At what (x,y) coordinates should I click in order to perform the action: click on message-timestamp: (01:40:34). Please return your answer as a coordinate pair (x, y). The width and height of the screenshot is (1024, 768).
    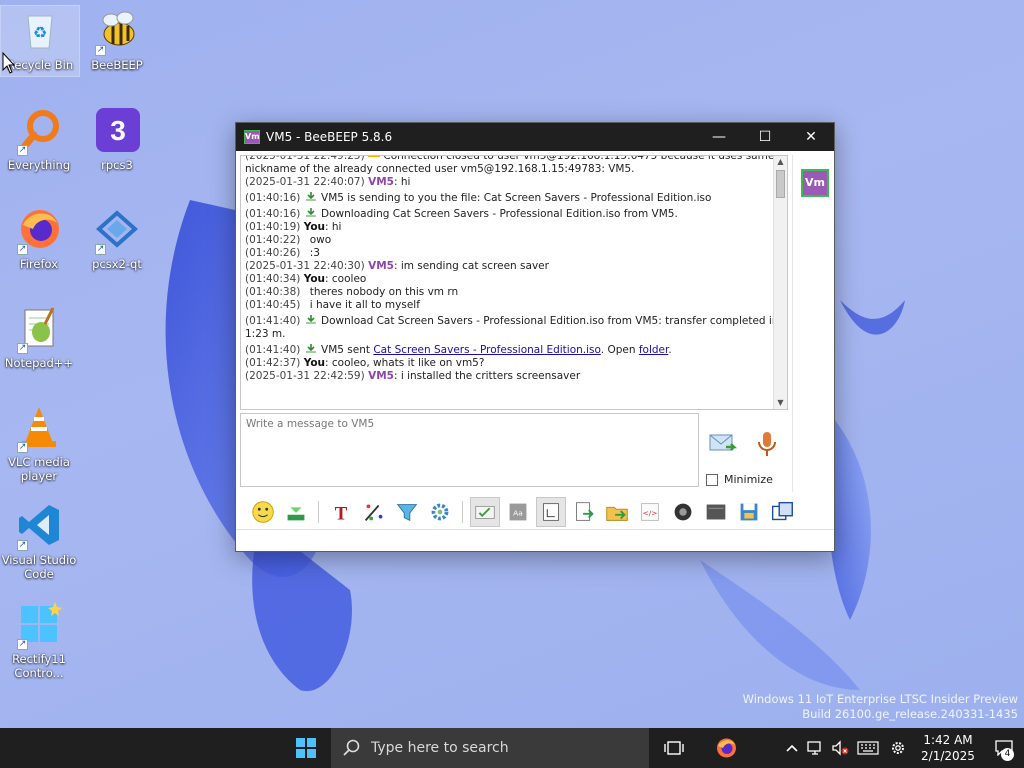
    Looking at the image, I should click on (273, 279).